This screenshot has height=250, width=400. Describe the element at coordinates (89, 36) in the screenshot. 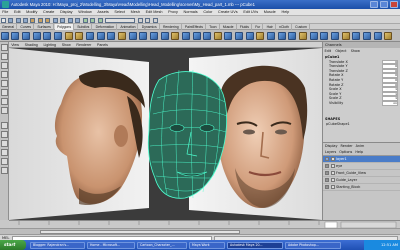

I see `extract-icon` at that location.